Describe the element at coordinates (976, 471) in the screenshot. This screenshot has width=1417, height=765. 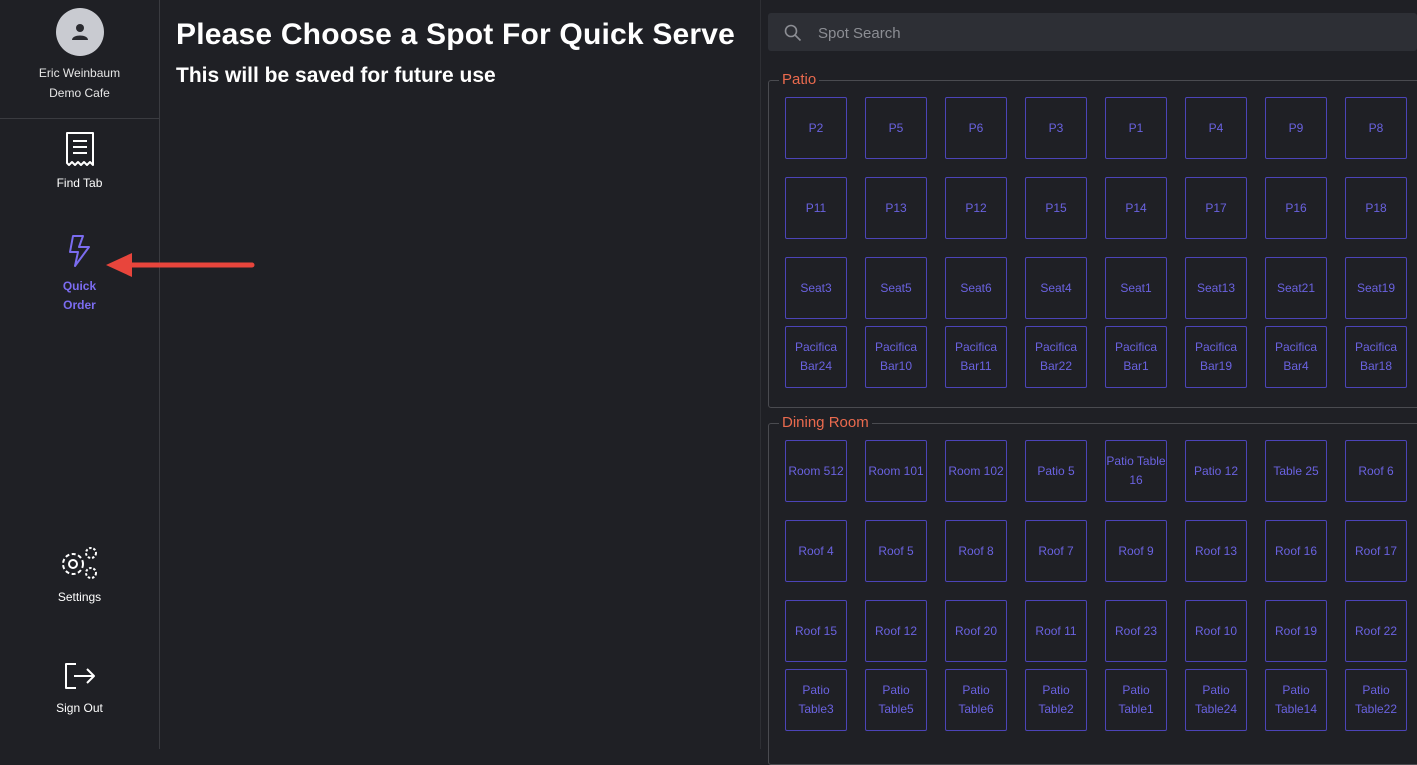
I see `spot-button: Room 102` at that location.